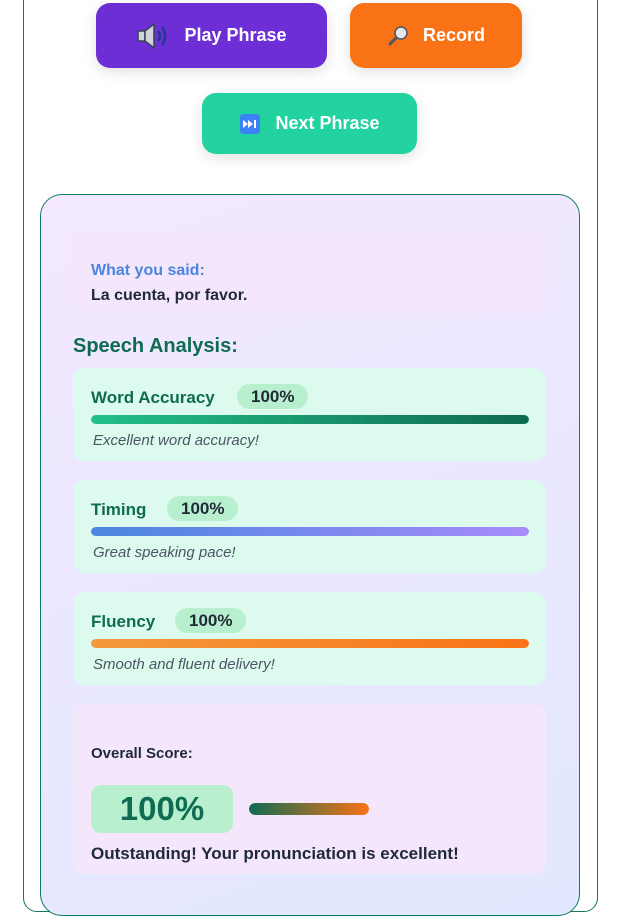 The height and width of the screenshot is (916, 618). Describe the element at coordinates (398, 36) in the screenshot. I see `microphone-icon` at that location.